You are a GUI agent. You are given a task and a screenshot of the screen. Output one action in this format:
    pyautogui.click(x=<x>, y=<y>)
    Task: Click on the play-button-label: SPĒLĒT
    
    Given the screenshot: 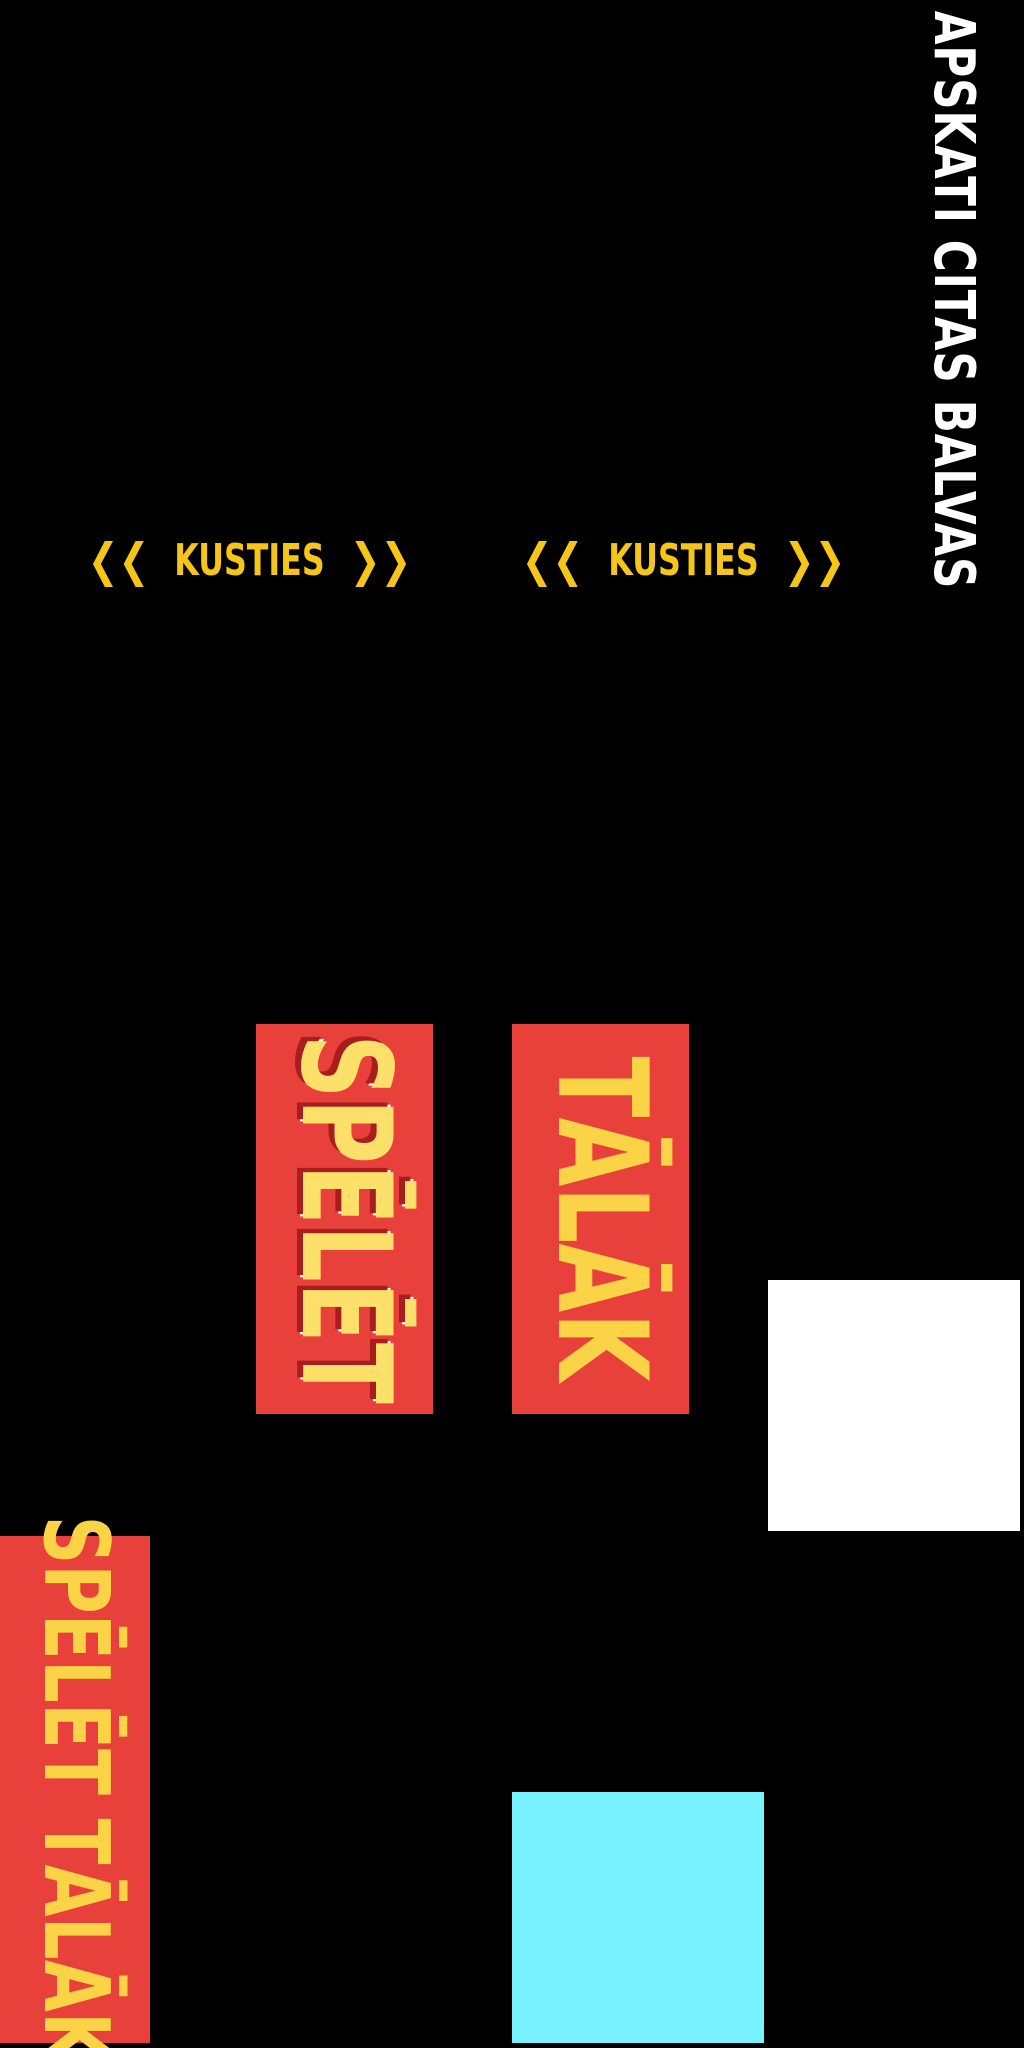 What is the action you would take?
    pyautogui.click(x=344, y=1219)
    